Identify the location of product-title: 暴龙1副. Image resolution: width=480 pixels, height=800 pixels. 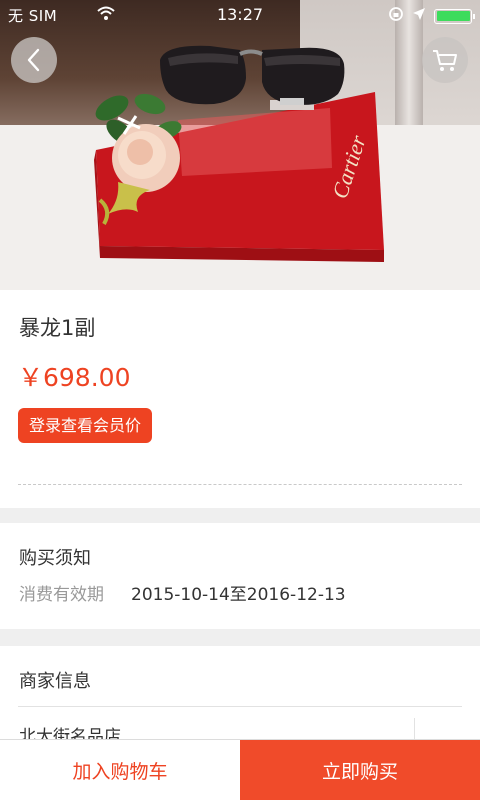
(57, 328).